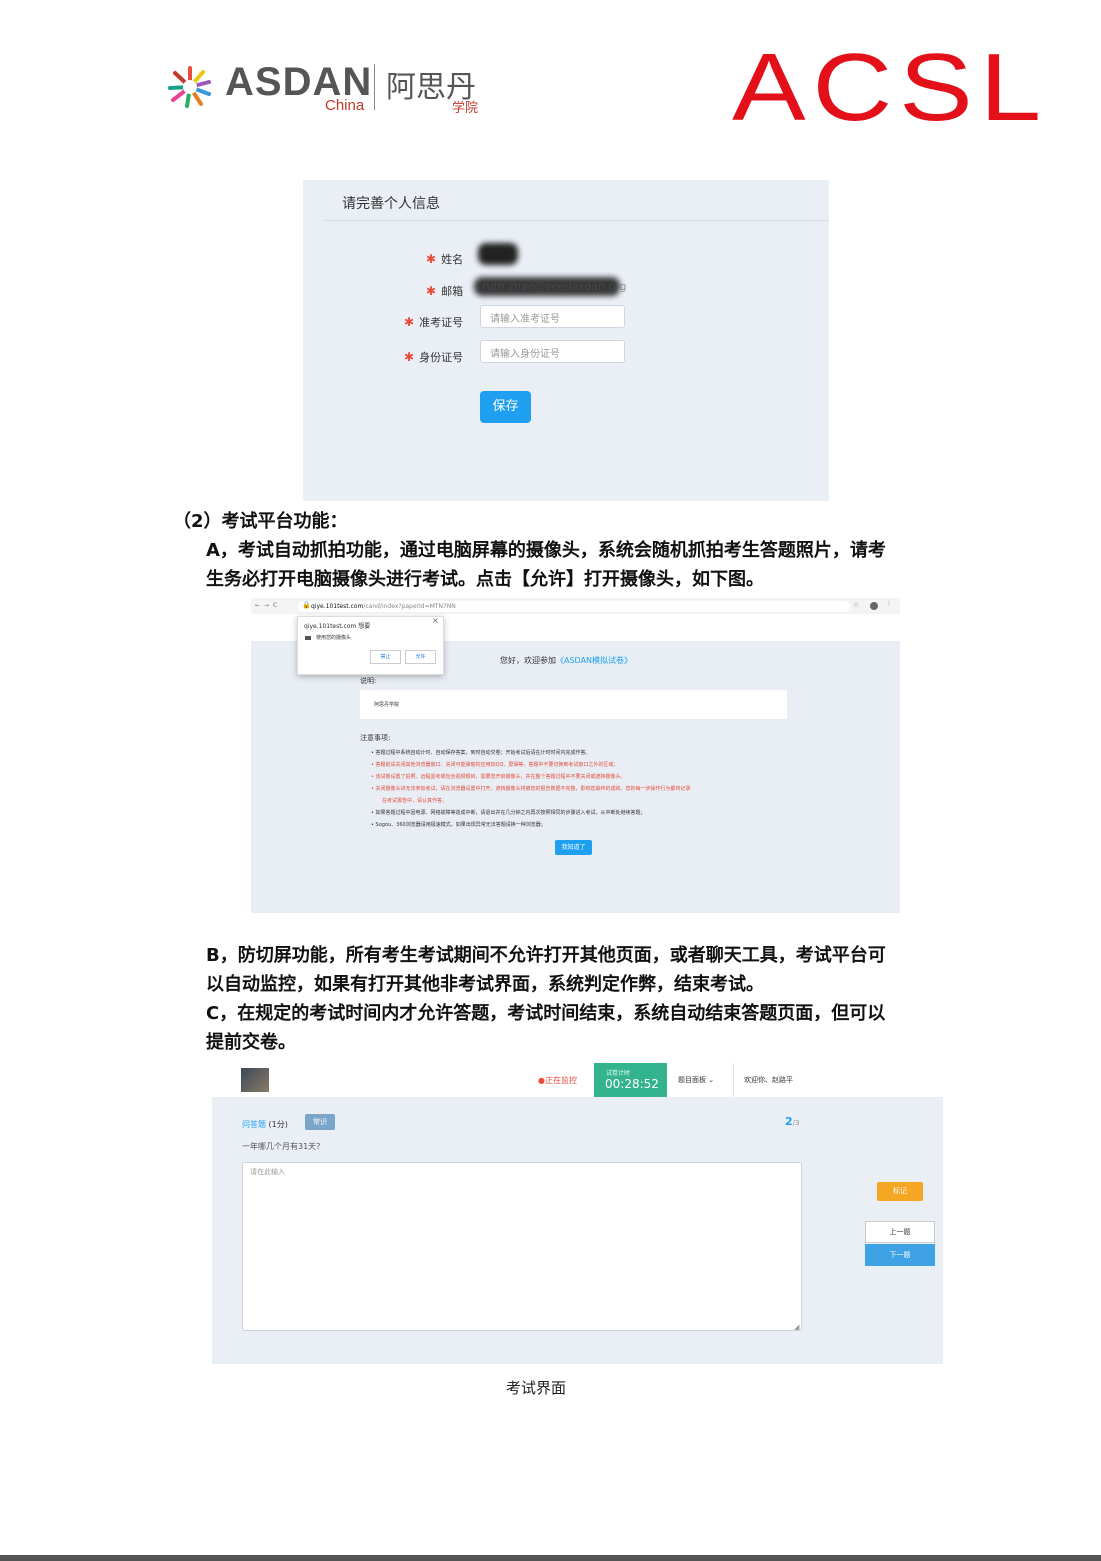 Image resolution: width=1101 pixels, height=1561 pixels. What do you see at coordinates (452, 291) in the screenshot?
I see `email-label: 邮箱` at bounding box center [452, 291].